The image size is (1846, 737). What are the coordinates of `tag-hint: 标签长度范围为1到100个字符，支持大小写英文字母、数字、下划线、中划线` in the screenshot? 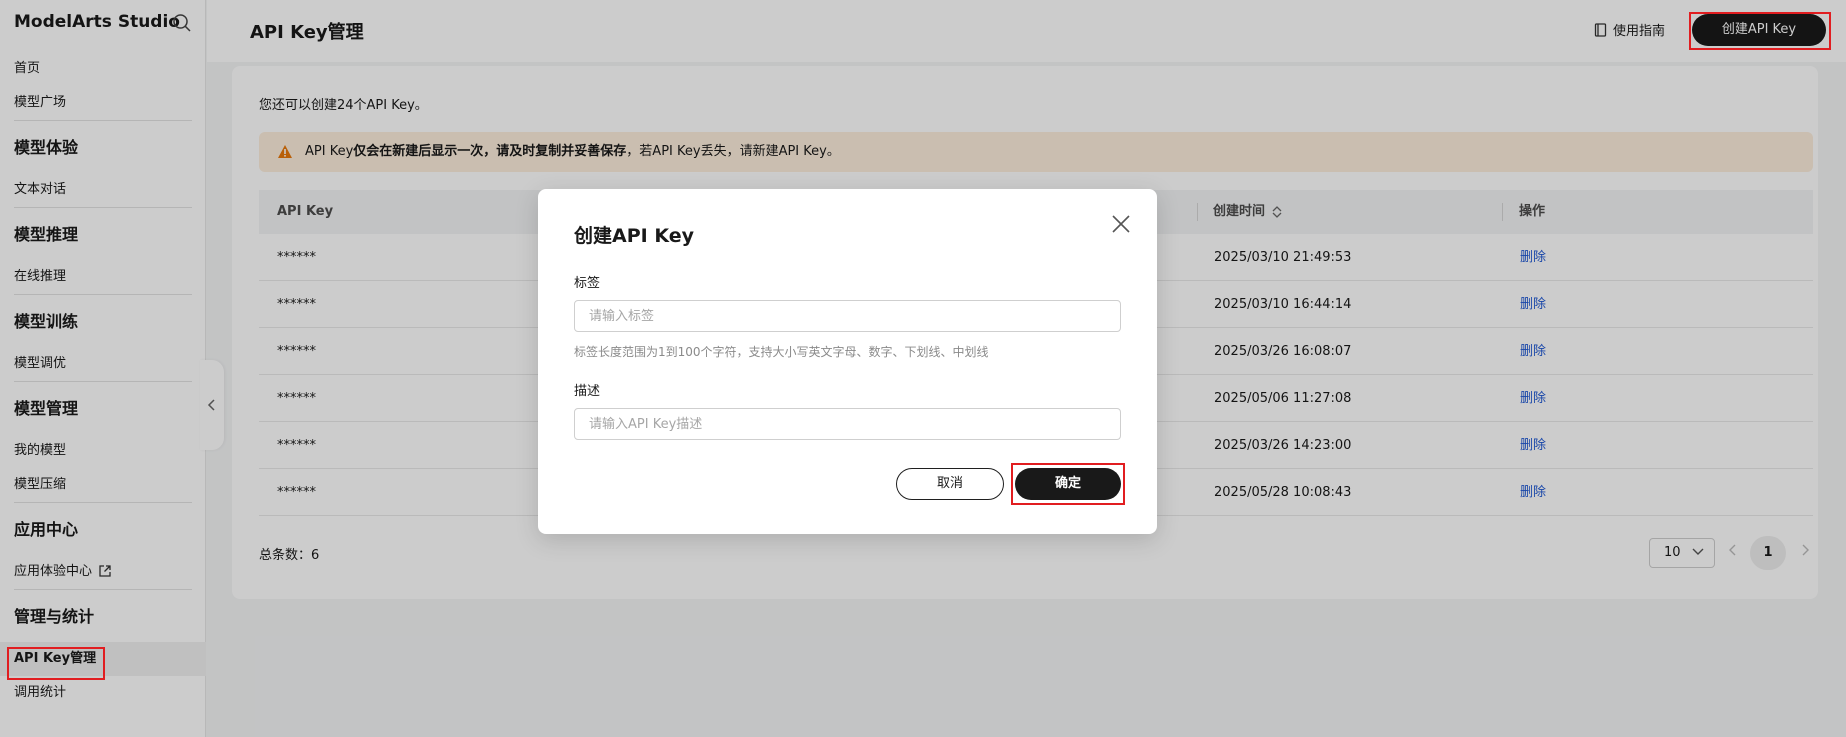 It's located at (781, 352).